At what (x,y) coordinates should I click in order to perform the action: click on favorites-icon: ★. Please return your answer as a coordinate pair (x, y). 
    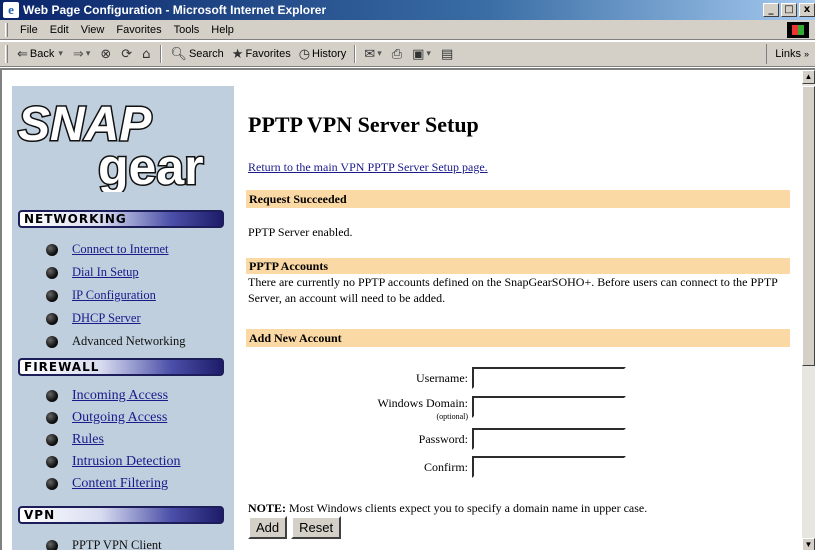
    Looking at the image, I should click on (237, 54).